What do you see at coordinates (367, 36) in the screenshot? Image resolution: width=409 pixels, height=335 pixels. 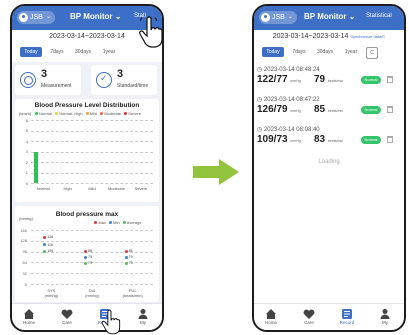 I see `sync-data-link: Synchronize data/C` at bounding box center [367, 36].